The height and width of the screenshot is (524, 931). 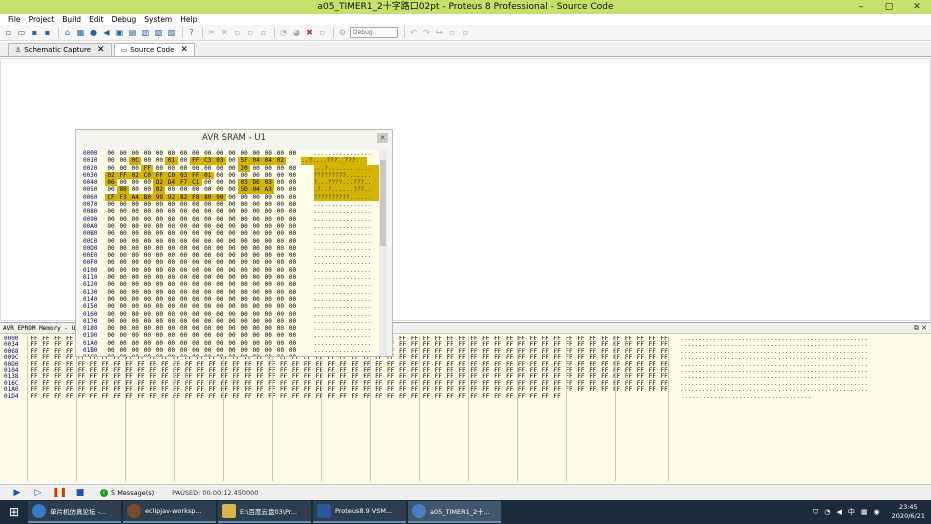 I want to click on pause-icon: ❚❚, so click(x=59, y=493).